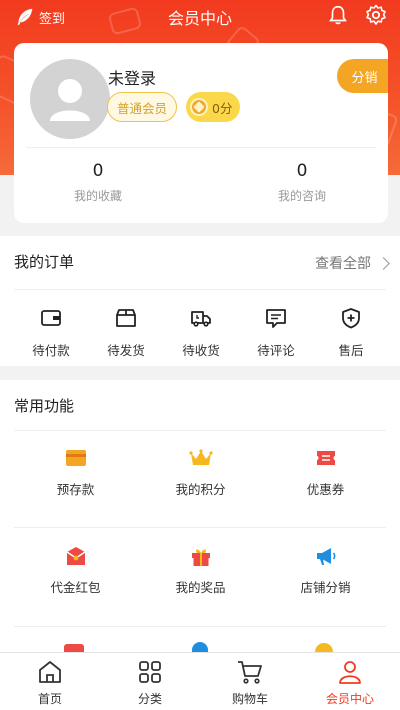  I want to click on functions-title: 常用功能, so click(44, 406).